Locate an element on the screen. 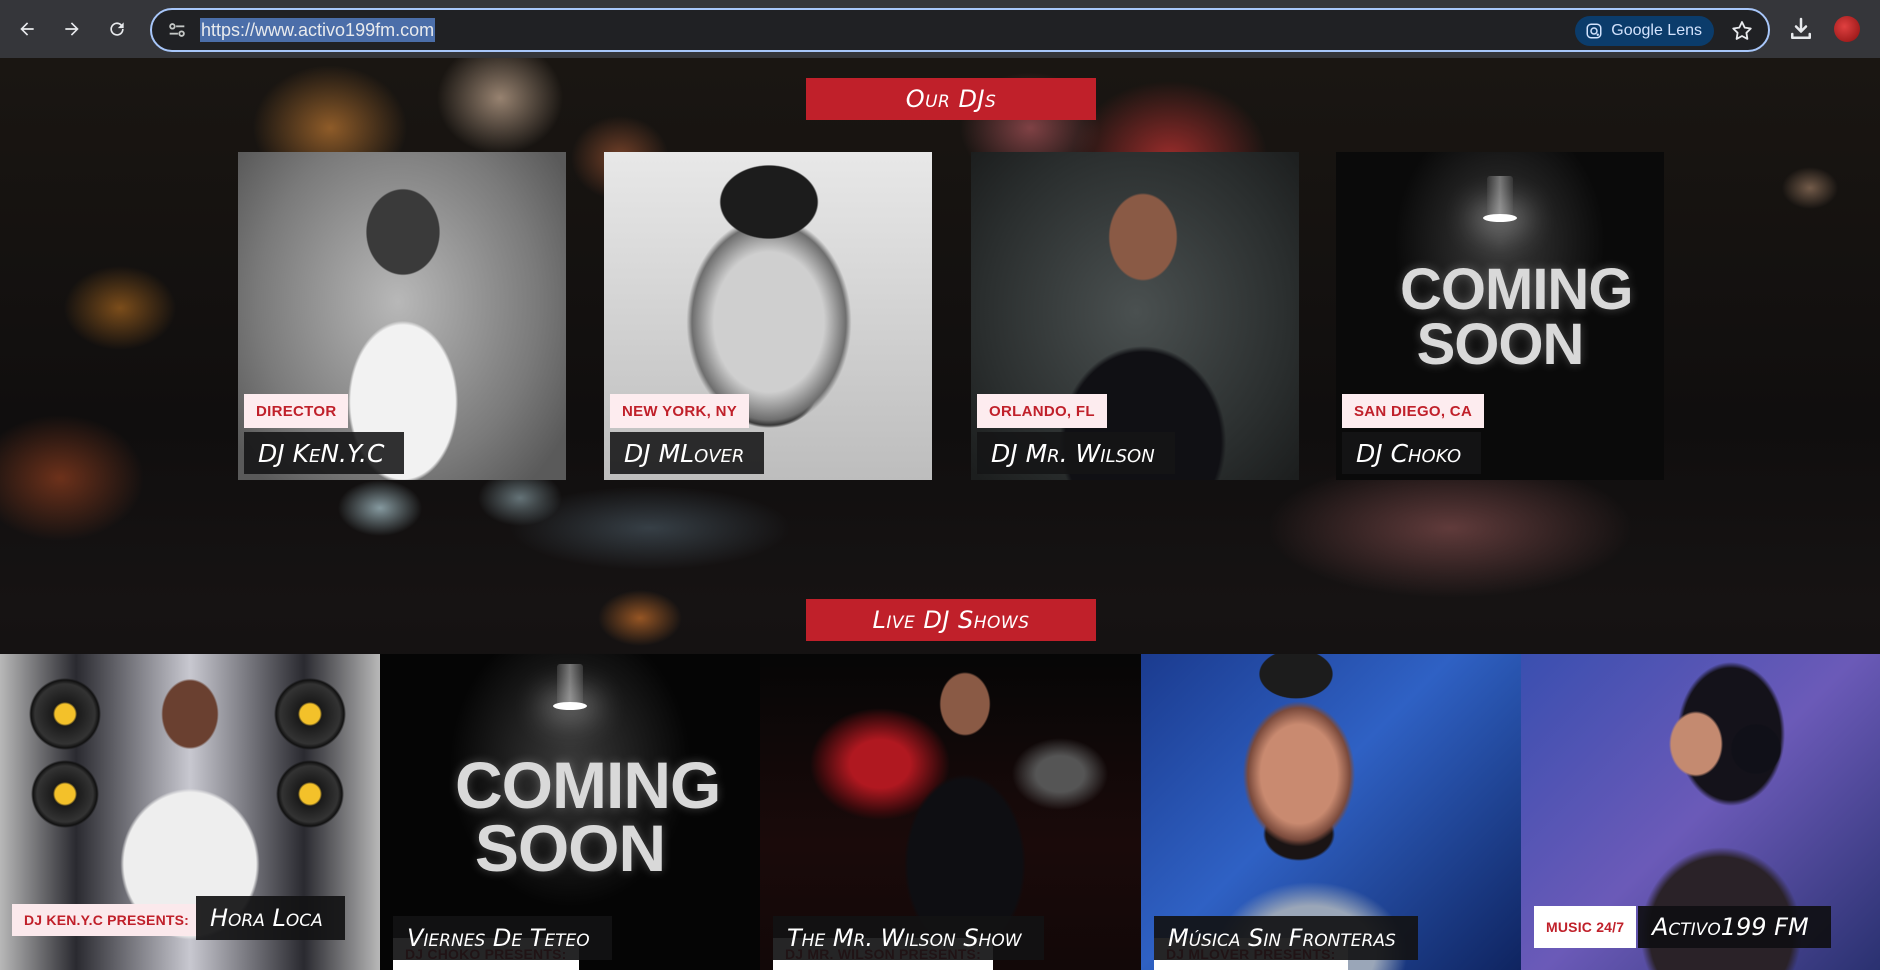  show-name-label: Hora Loca is located at coordinates (270, 918).